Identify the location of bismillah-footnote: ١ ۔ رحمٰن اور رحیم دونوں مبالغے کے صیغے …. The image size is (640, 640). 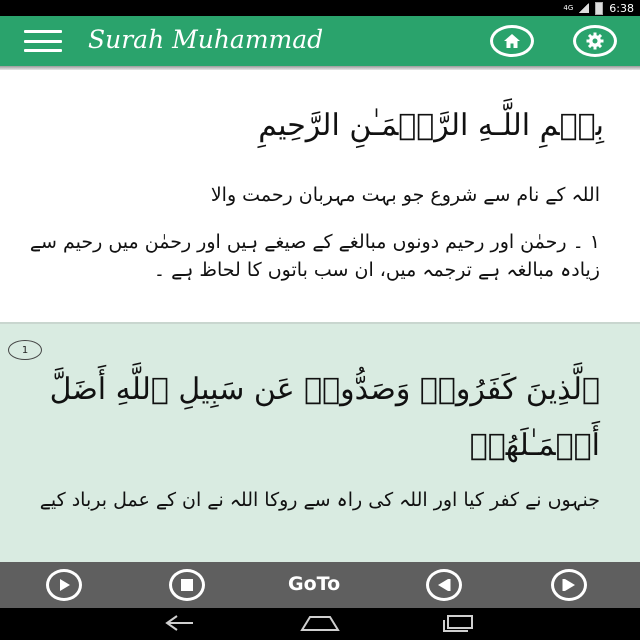
(314, 256).